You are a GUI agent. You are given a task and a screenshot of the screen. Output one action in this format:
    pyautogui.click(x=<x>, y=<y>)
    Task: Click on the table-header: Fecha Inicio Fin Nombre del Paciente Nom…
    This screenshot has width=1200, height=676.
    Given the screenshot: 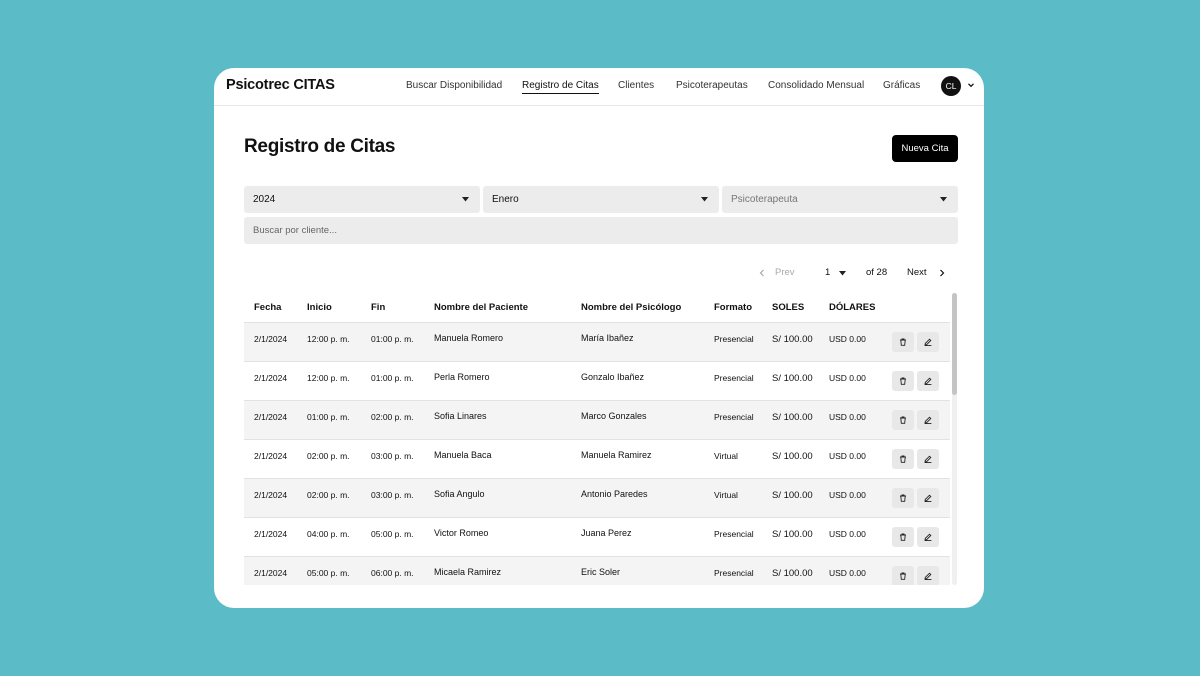 What is the action you would take?
    pyautogui.click(x=597, y=307)
    